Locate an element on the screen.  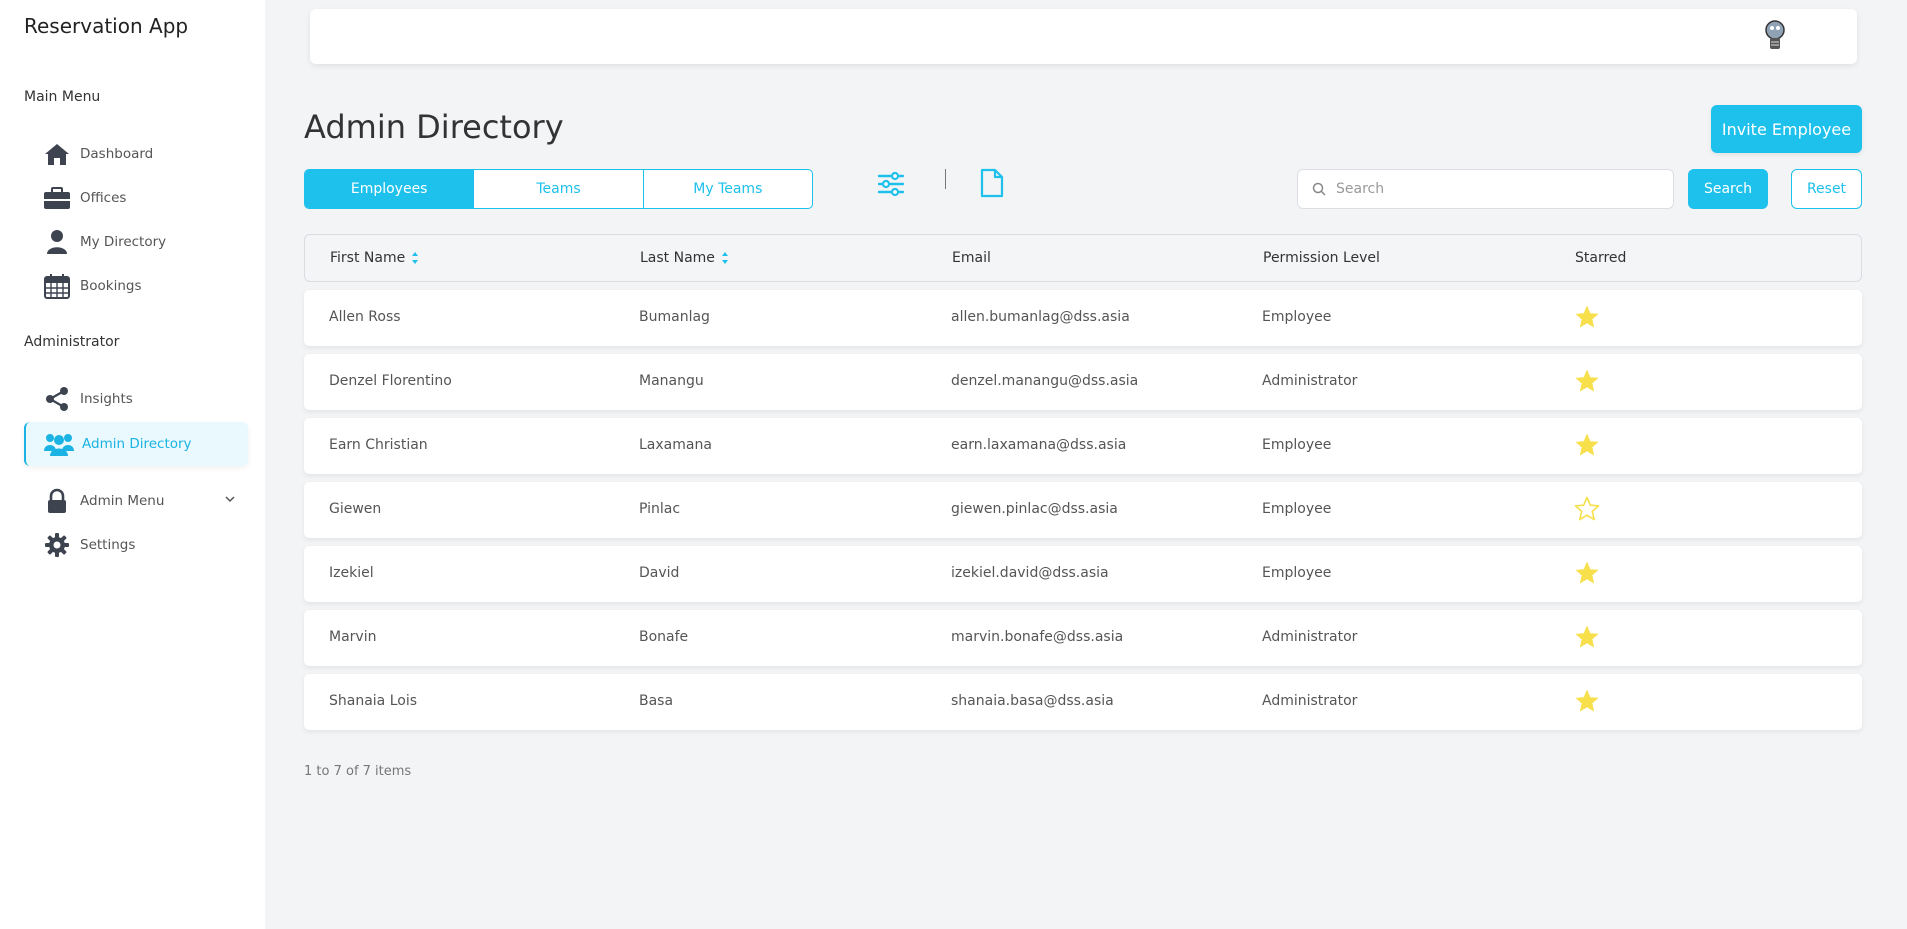
email-cell: izekiel.david@dss.asia is located at coordinates (1030, 573).